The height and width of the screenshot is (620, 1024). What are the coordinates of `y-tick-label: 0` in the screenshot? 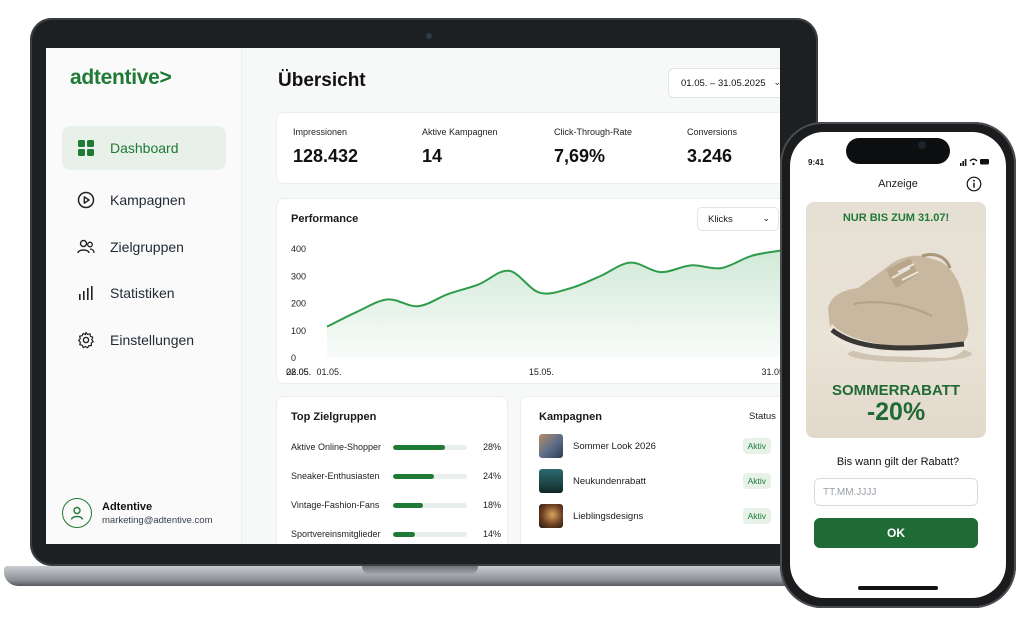 It's located at (293, 358).